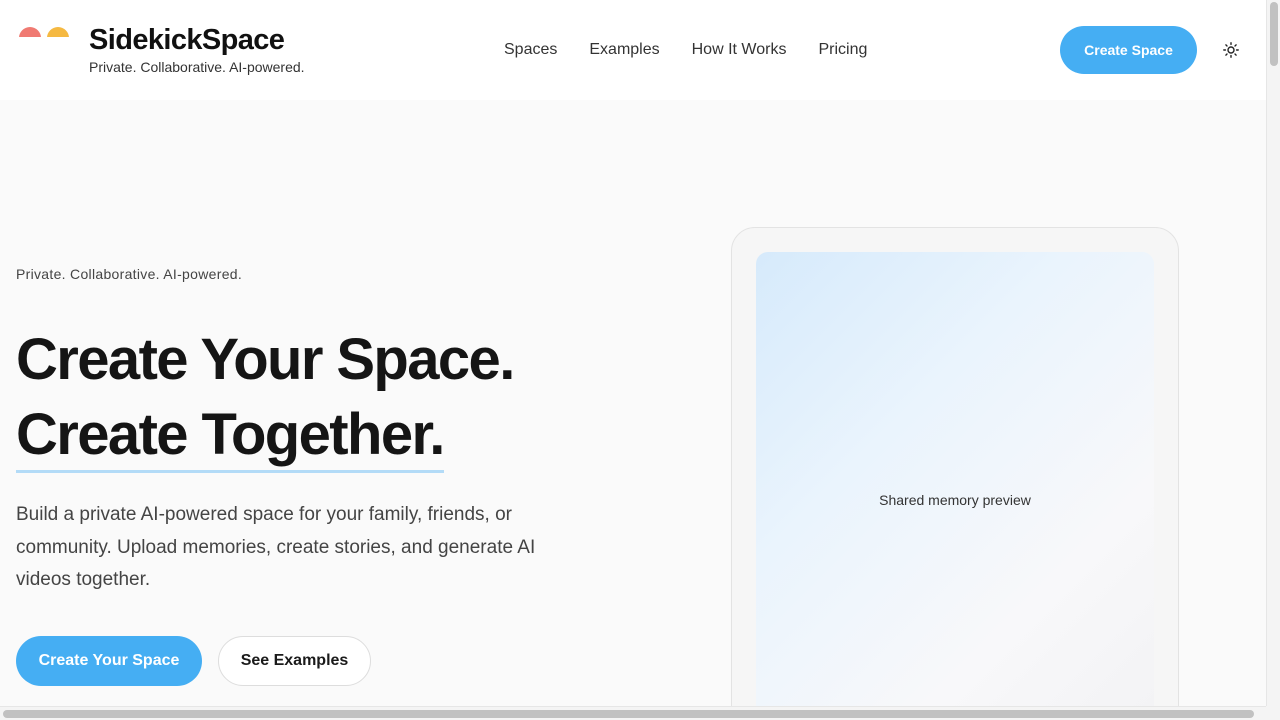 This screenshot has height=720, width=1280. Describe the element at coordinates (955, 500) in the screenshot. I see `preview-label: Shared memory preview` at that location.